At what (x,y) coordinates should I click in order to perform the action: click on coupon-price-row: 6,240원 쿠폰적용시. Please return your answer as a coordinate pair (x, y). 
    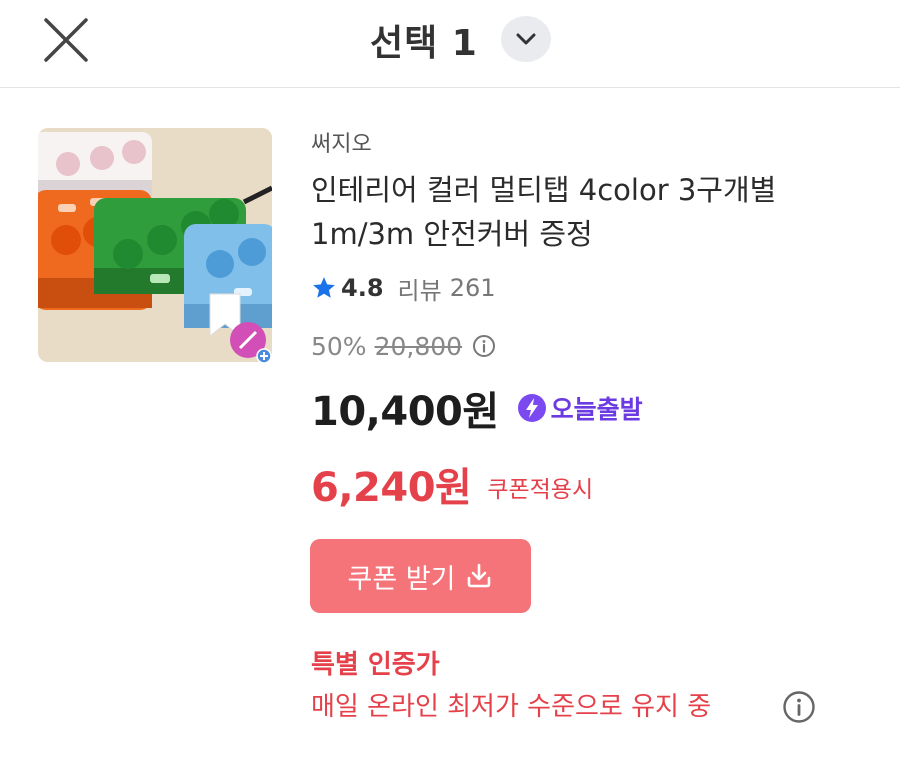
    Looking at the image, I should click on (452, 484).